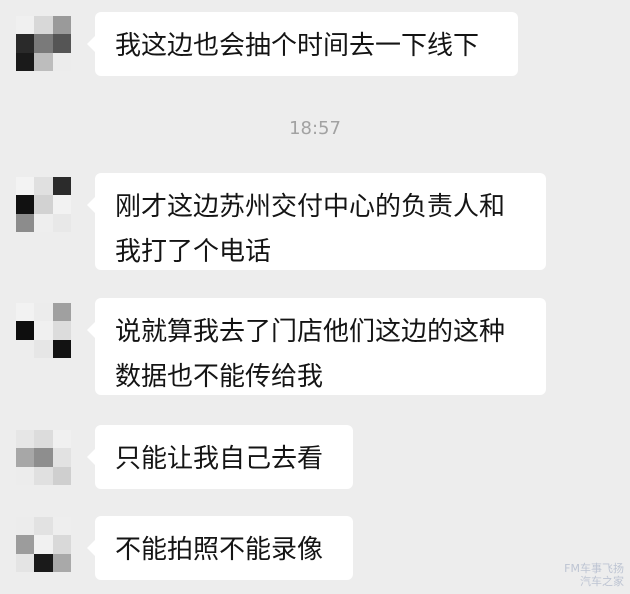 This screenshot has width=630, height=594. What do you see at coordinates (602, 581) in the screenshot?
I see `watermark-line: 汽车之家` at bounding box center [602, 581].